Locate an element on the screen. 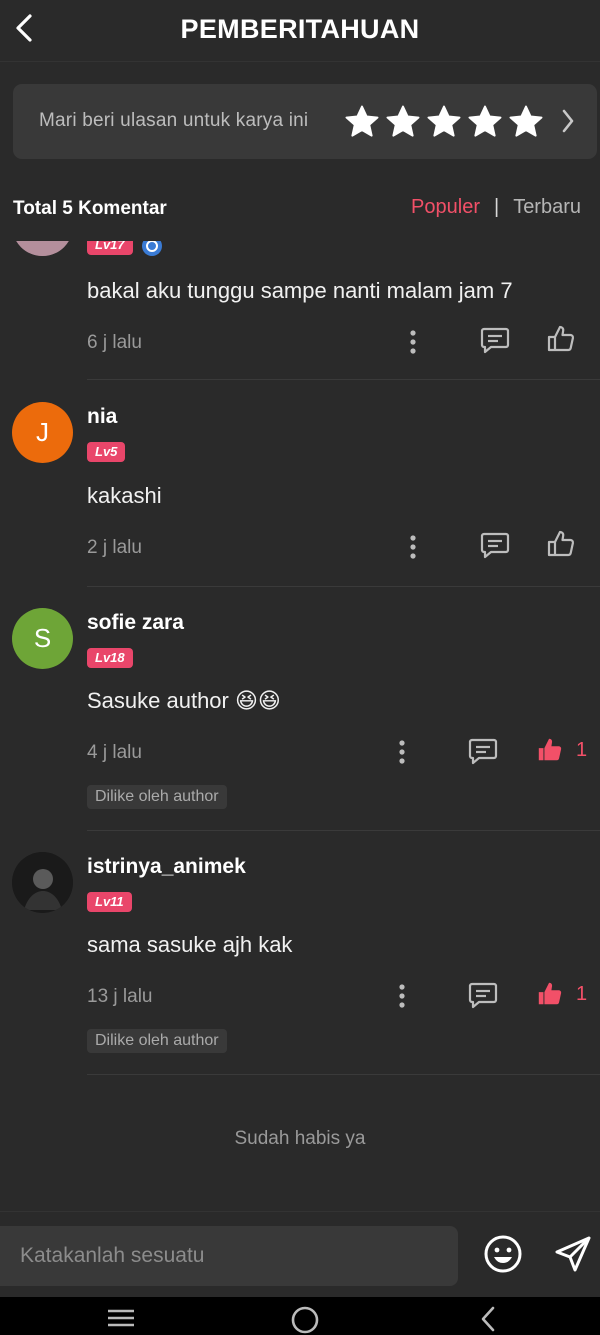  avatar-letter: J is located at coordinates (42, 432).